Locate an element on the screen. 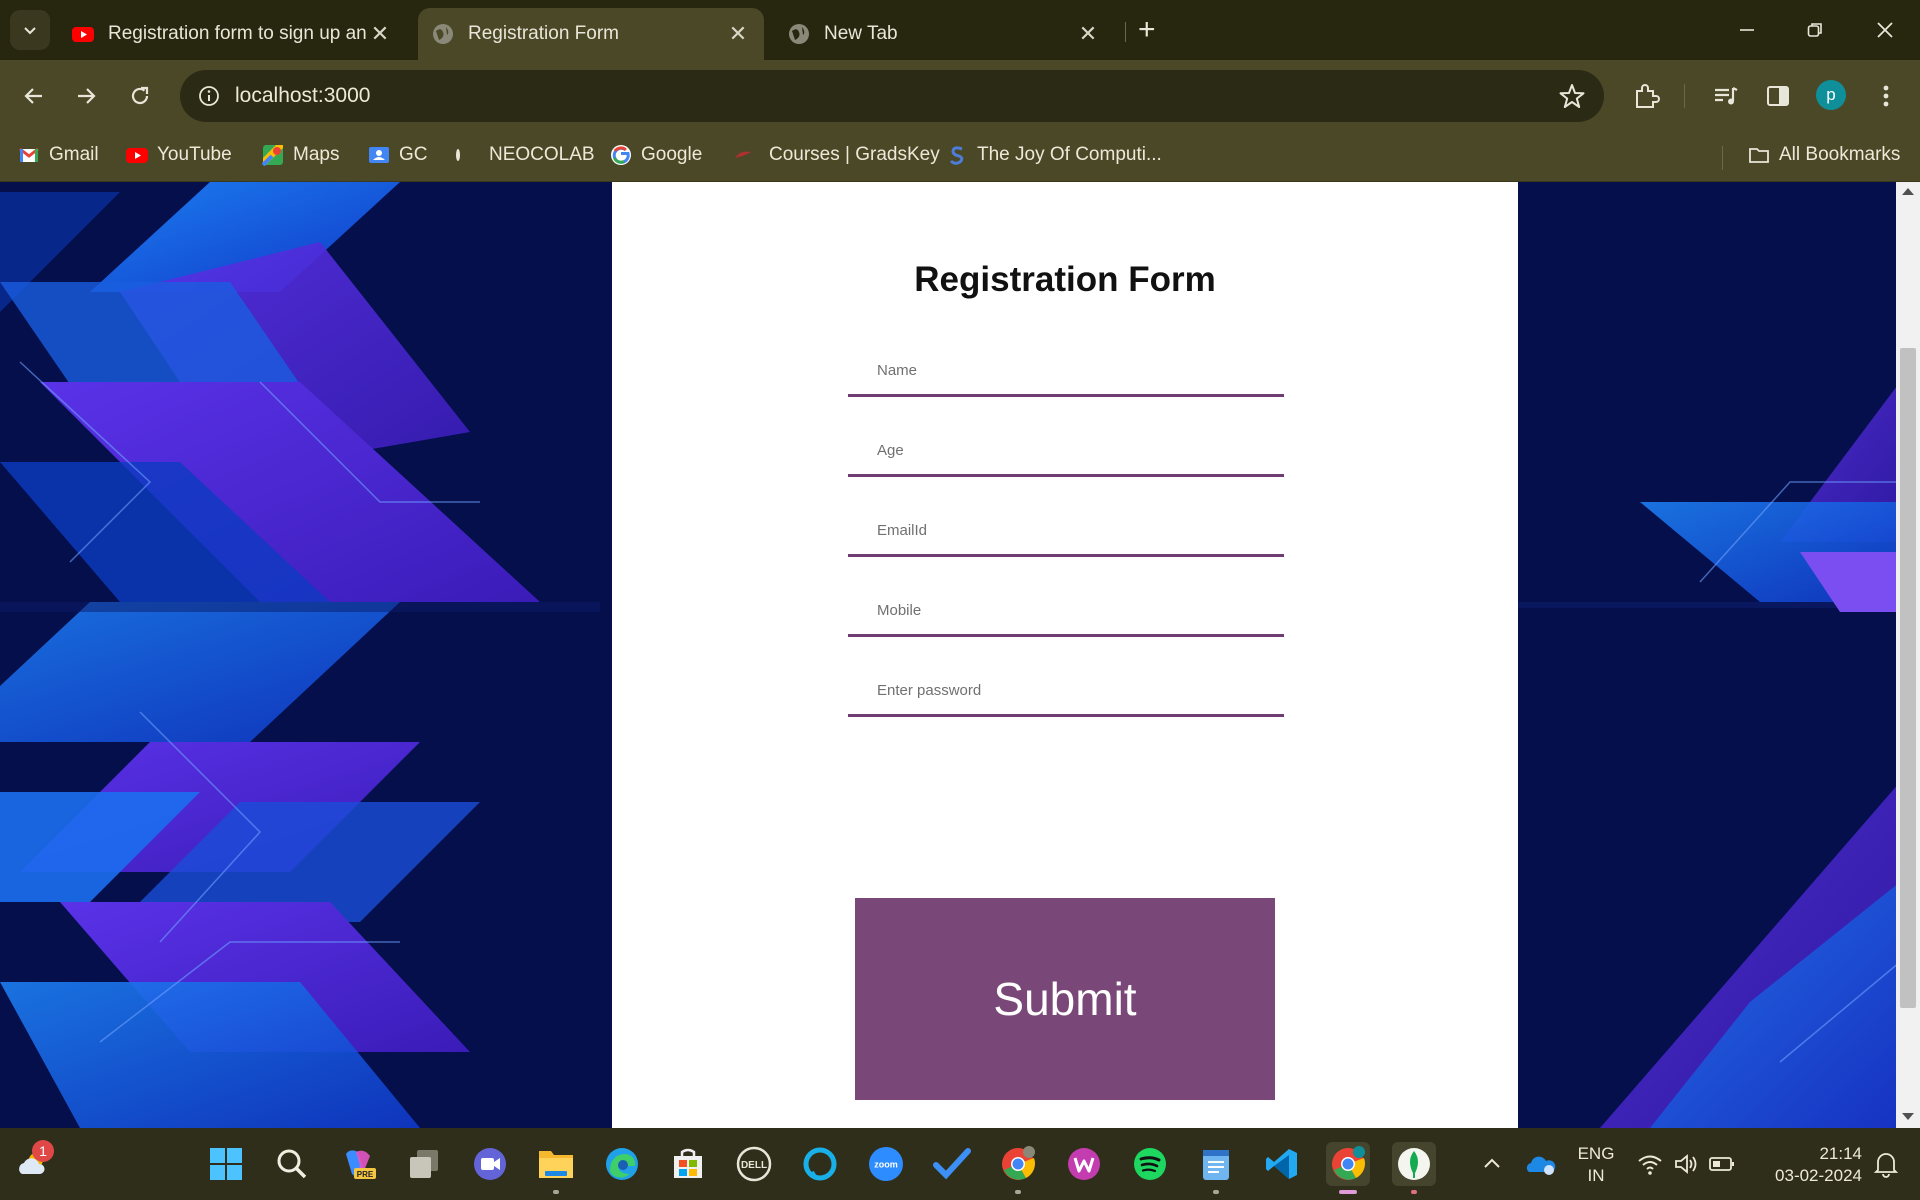 The width and height of the screenshot is (1920, 1200). minimize-button is located at coordinates (1747, 30).